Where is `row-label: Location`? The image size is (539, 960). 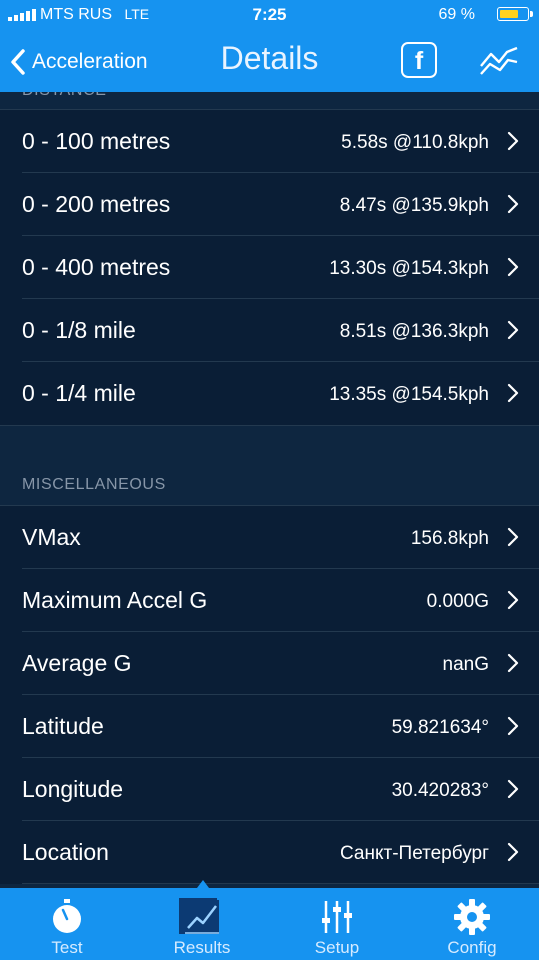 row-label: Location is located at coordinates (65, 852).